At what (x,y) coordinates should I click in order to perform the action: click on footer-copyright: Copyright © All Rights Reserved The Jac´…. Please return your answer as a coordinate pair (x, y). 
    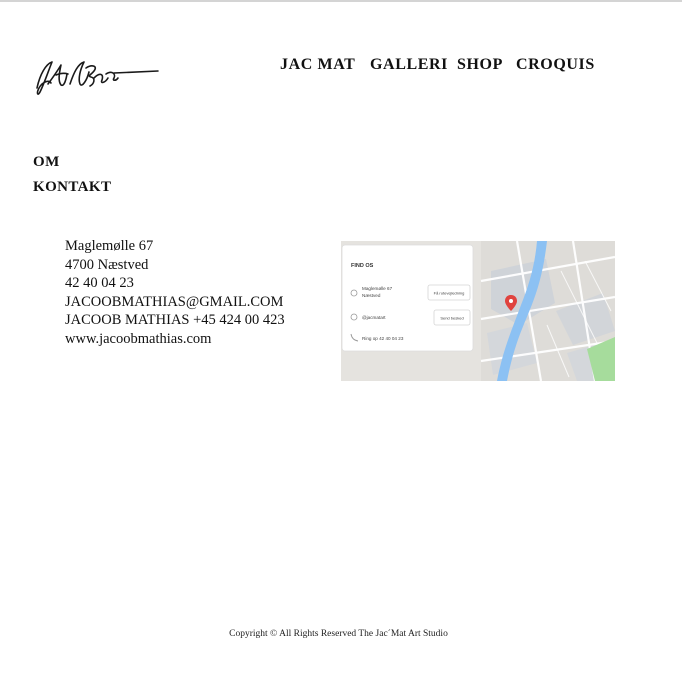
    Looking at the image, I should click on (341, 634).